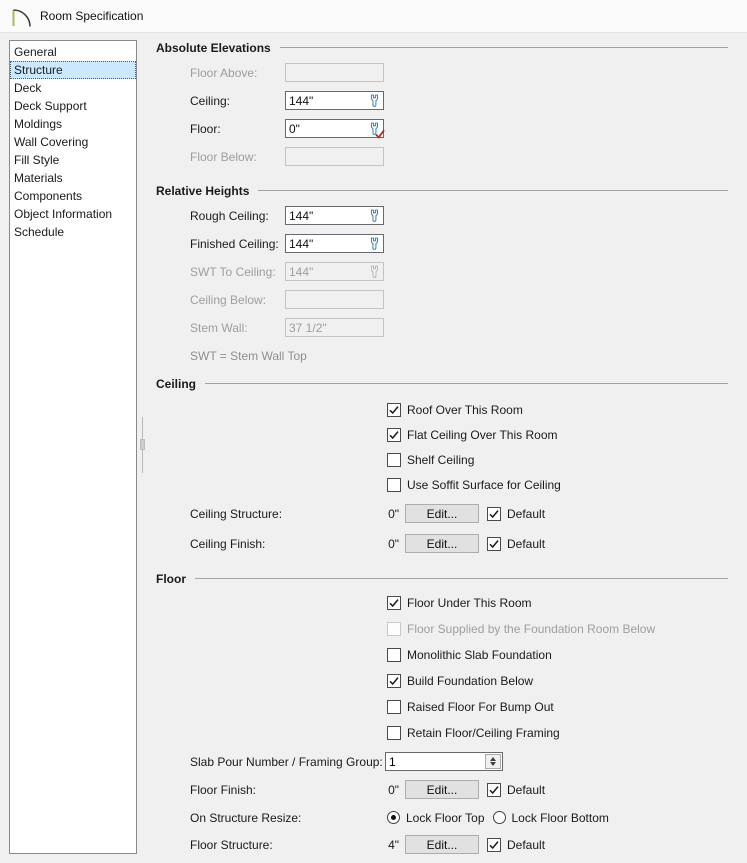 This screenshot has width=747, height=863. What do you see at coordinates (393, 817) in the screenshot?
I see `radio-lock-floor-top` at bounding box center [393, 817].